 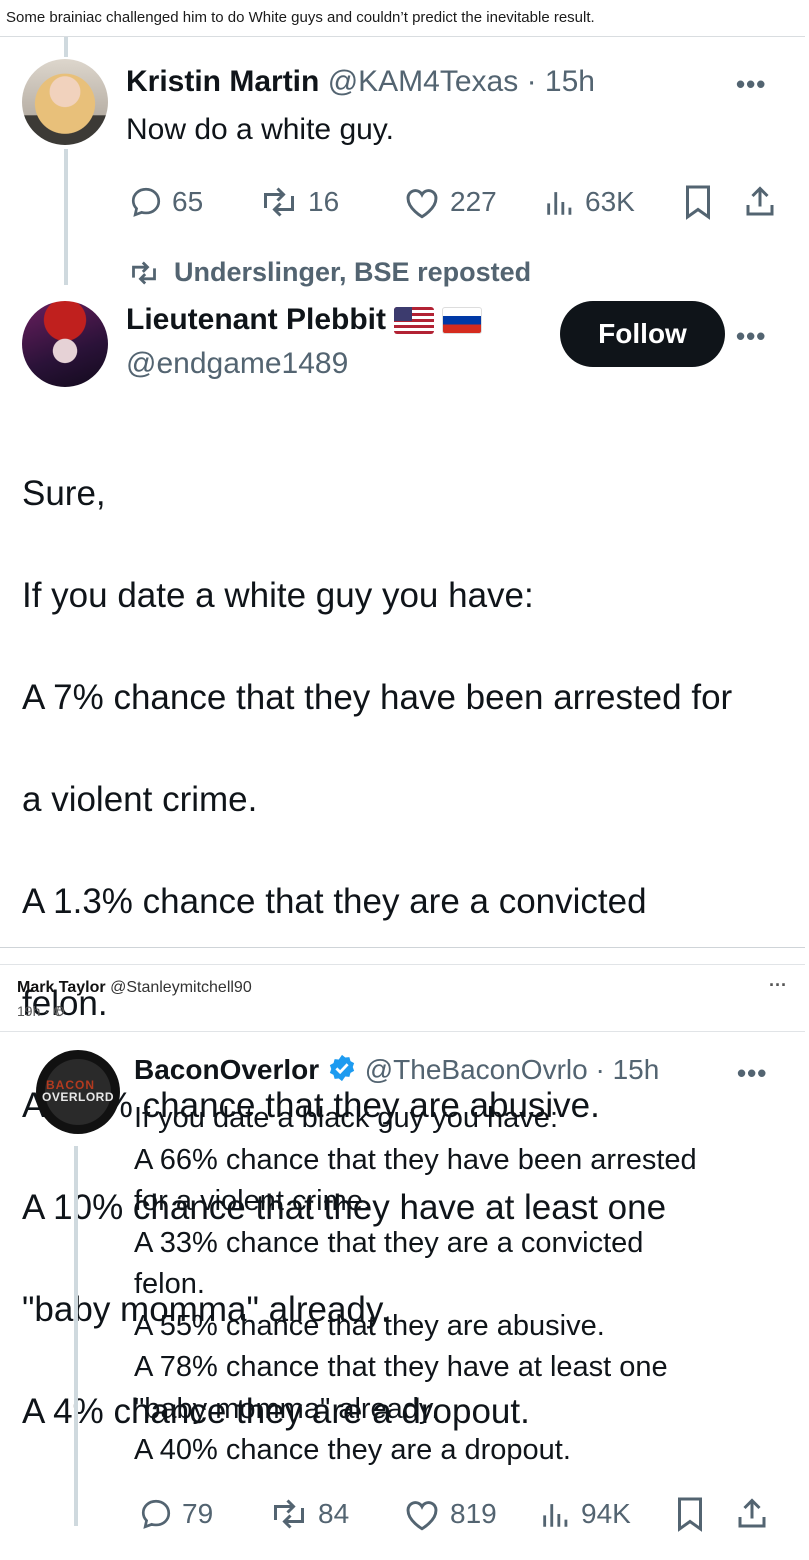 What do you see at coordinates (256, 320) in the screenshot?
I see `tweet2-author: Lieutenant Plebbit` at bounding box center [256, 320].